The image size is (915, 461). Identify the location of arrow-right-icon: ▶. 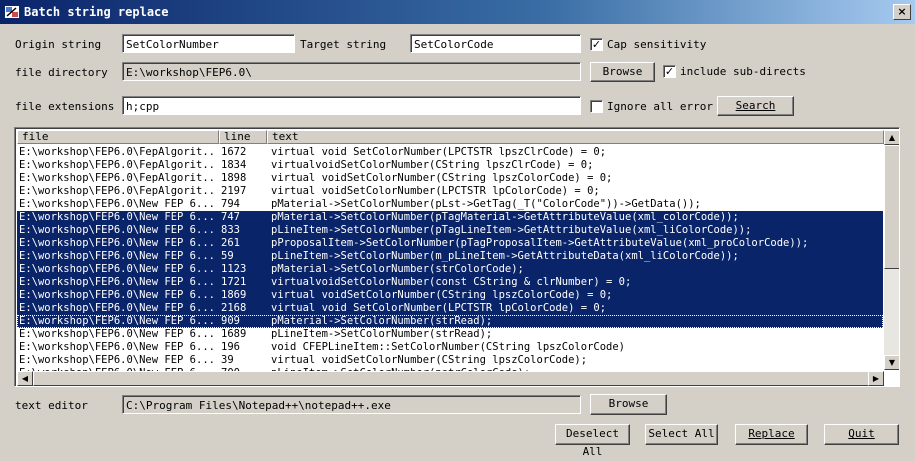
(876, 378).